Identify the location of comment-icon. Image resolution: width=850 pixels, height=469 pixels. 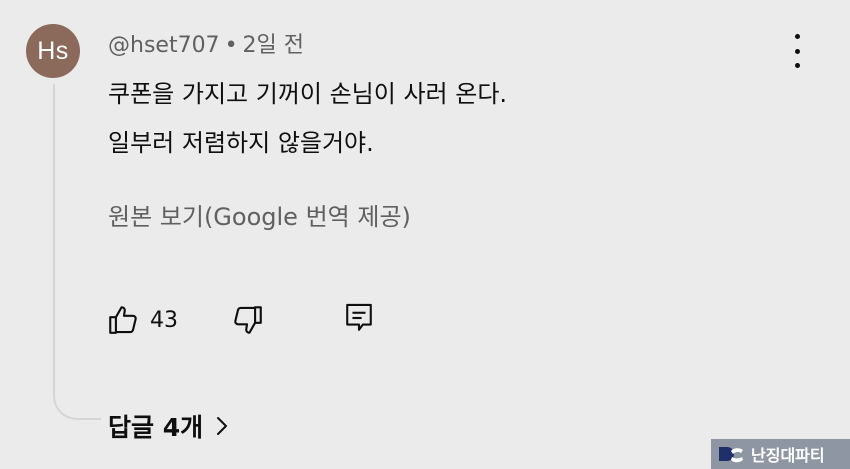
(359, 317).